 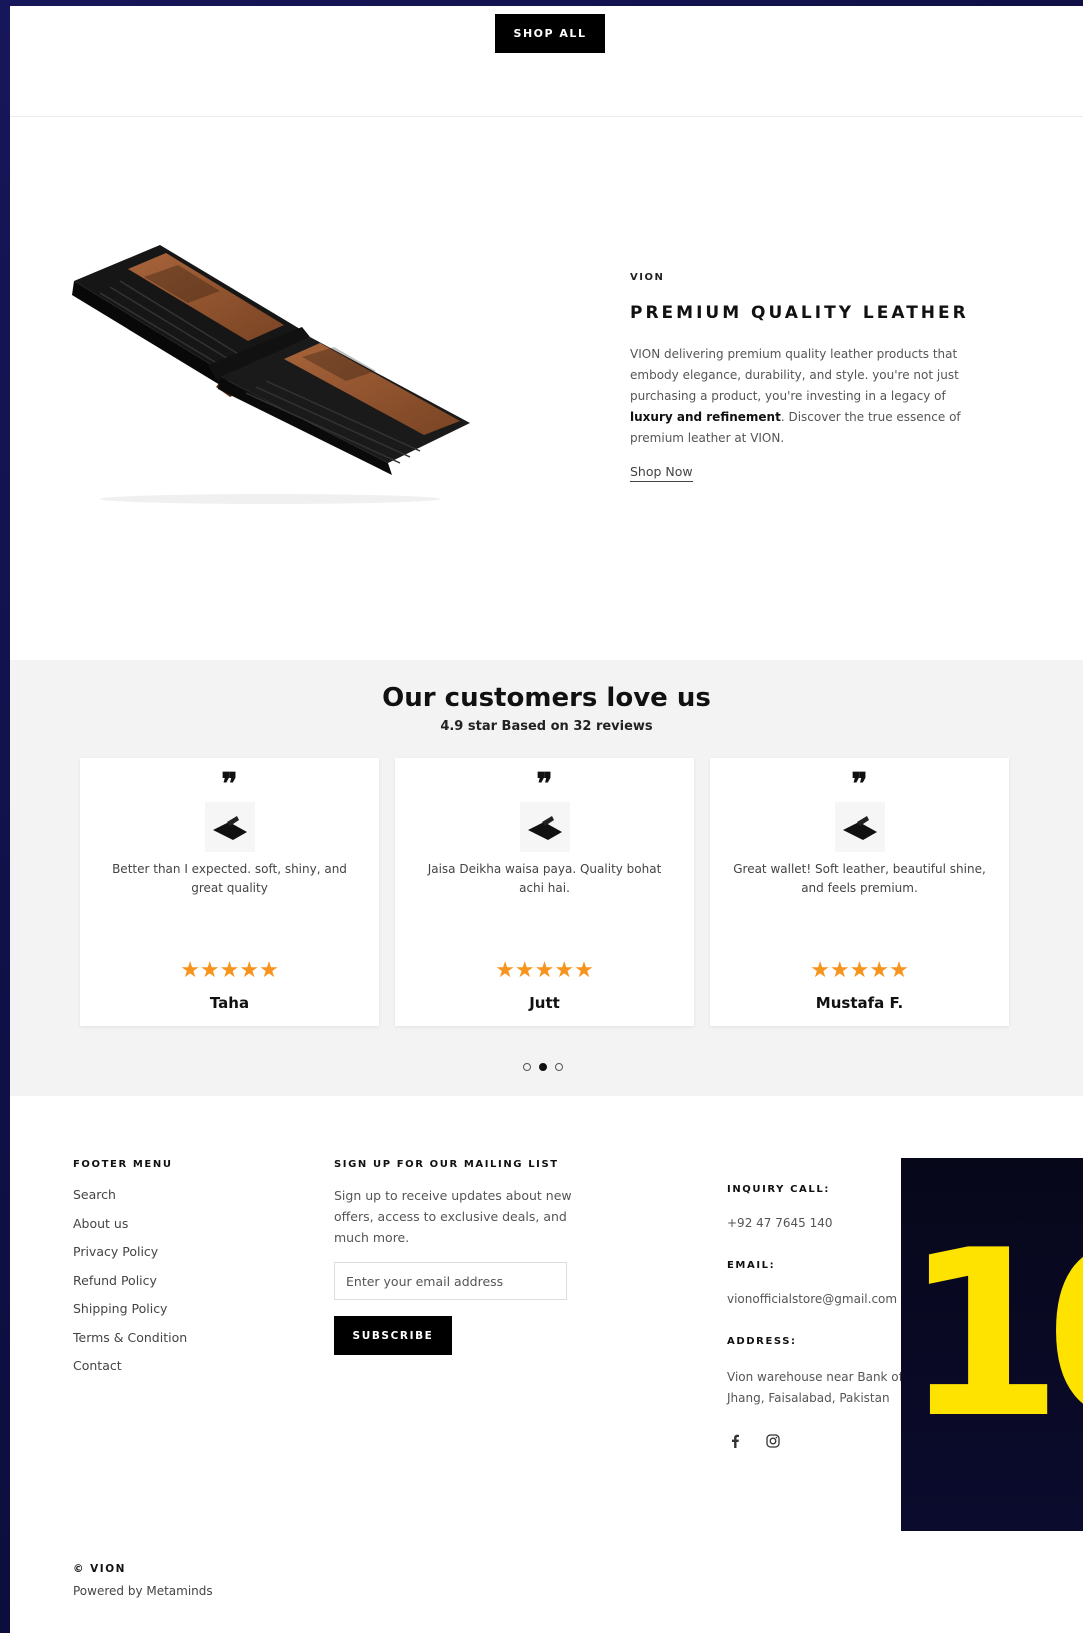 What do you see at coordinates (550, 33) in the screenshot?
I see `shop-all-button: SHOP ALL` at bounding box center [550, 33].